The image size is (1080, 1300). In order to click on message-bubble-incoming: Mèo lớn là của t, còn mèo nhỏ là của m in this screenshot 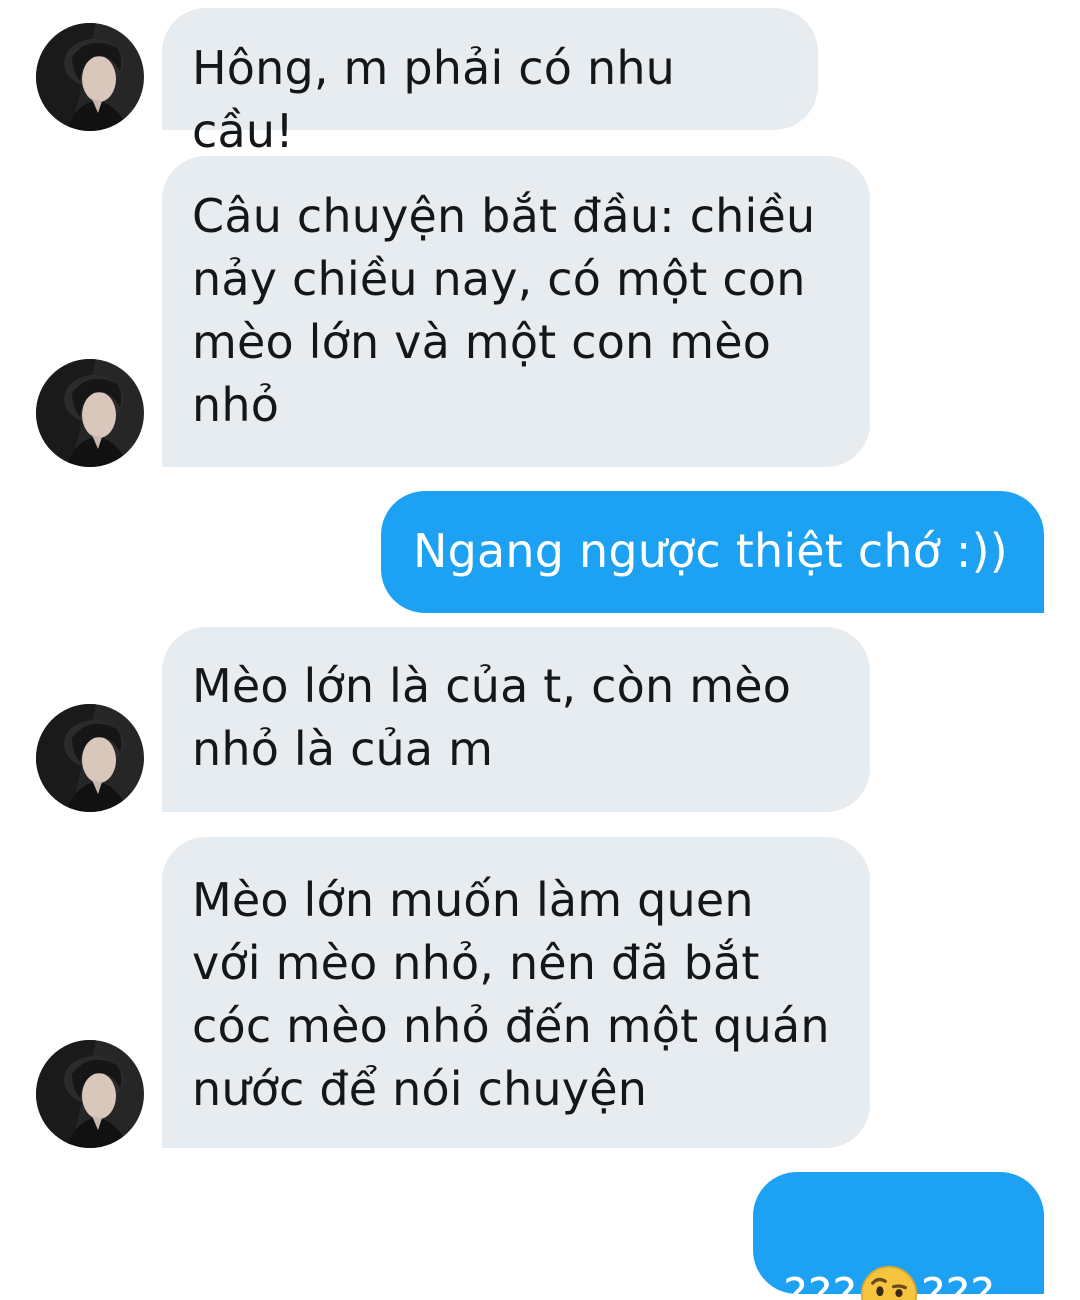, I will do `click(516, 719)`.